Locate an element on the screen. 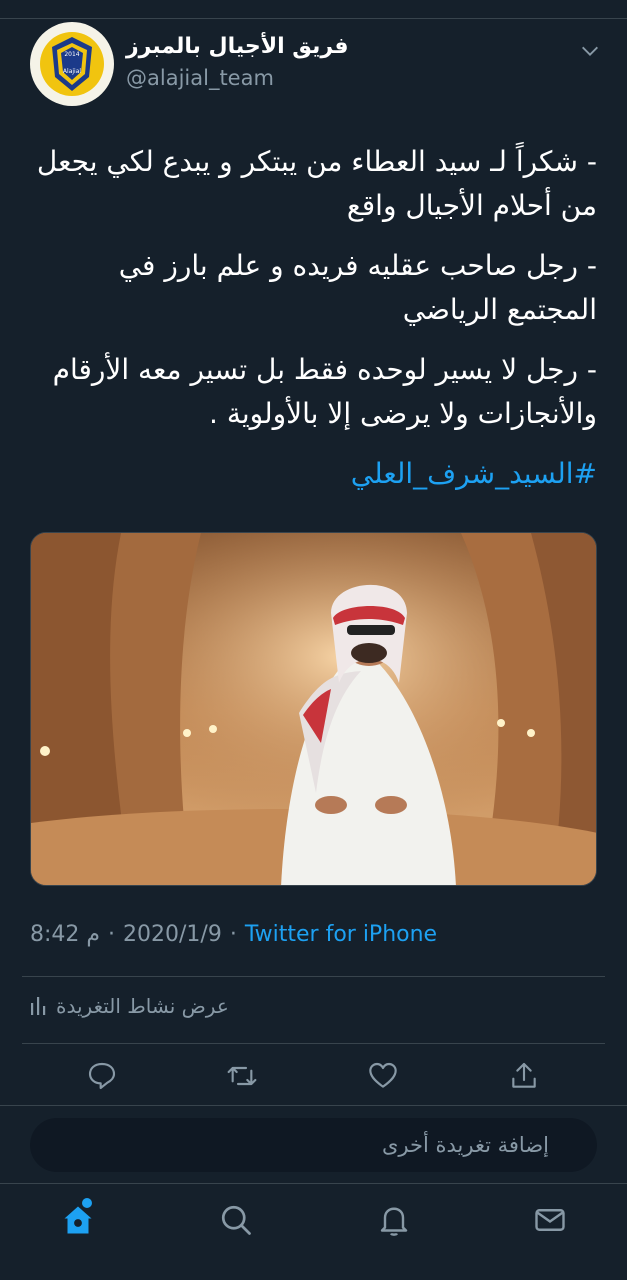 This screenshot has height=1280, width=627. tweet-actions is located at coordinates (313, 1078).